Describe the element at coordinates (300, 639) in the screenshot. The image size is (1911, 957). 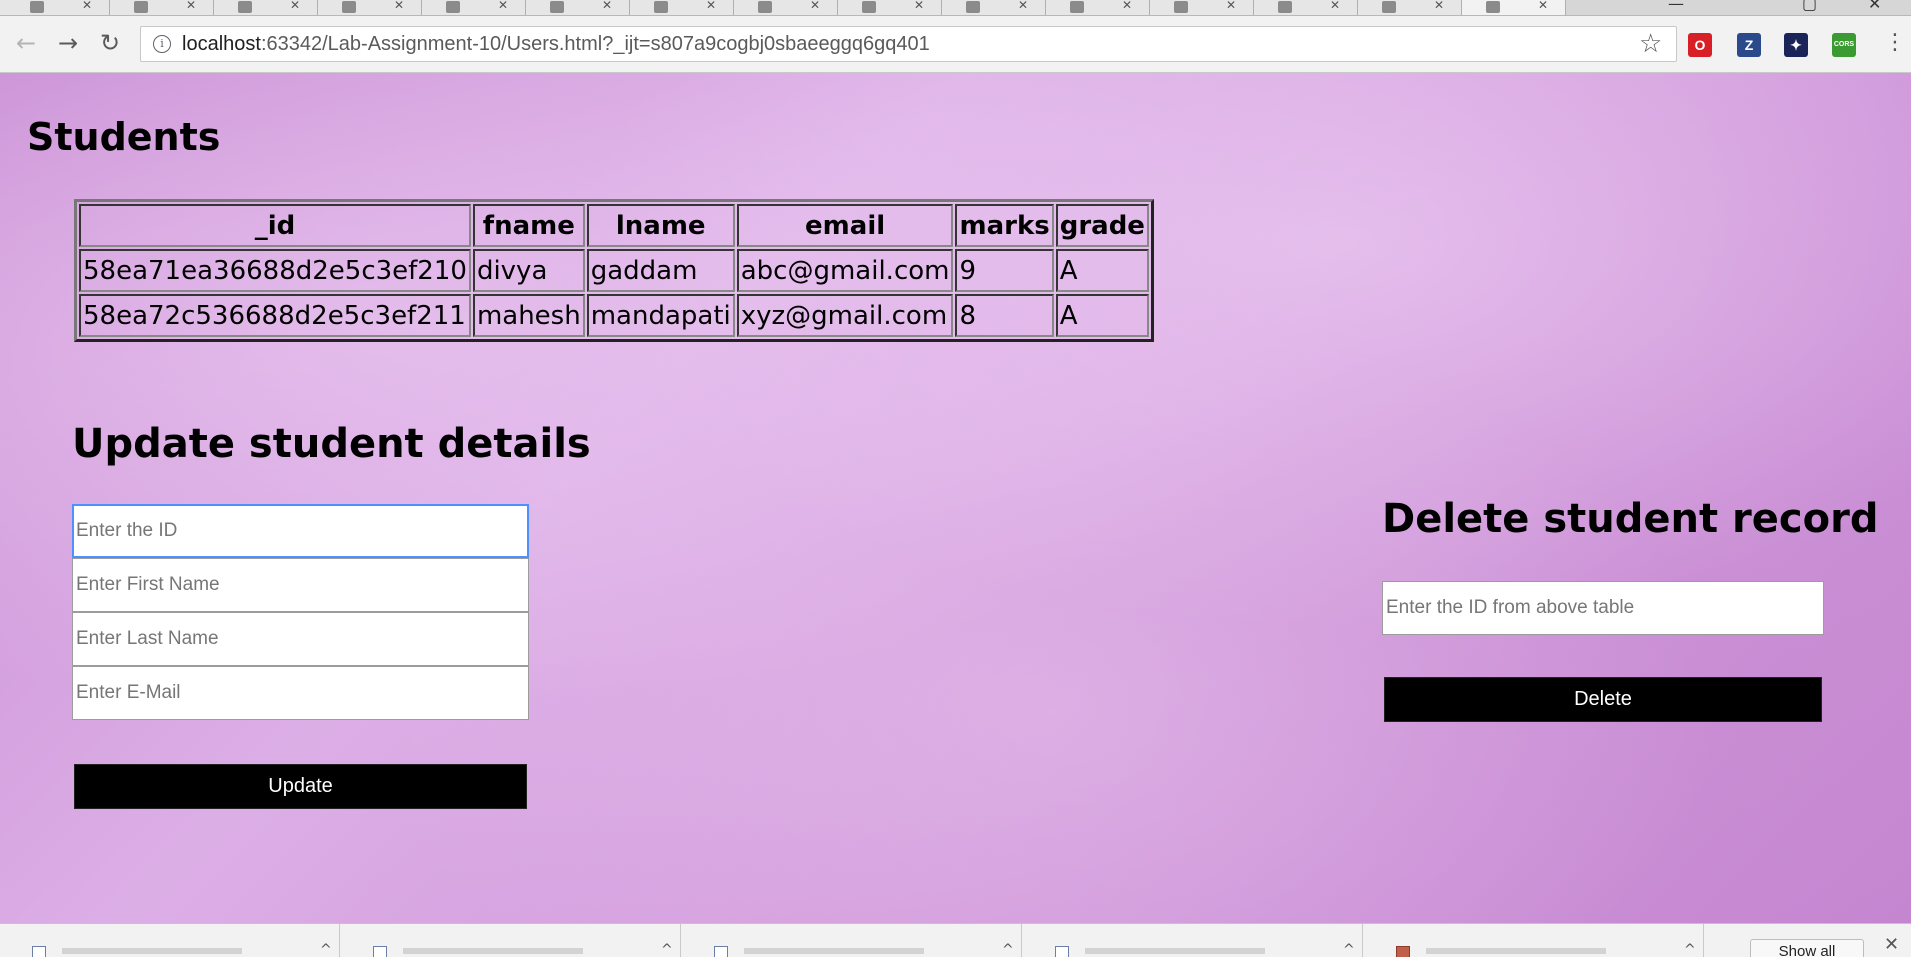
I see `update-lname-input` at that location.